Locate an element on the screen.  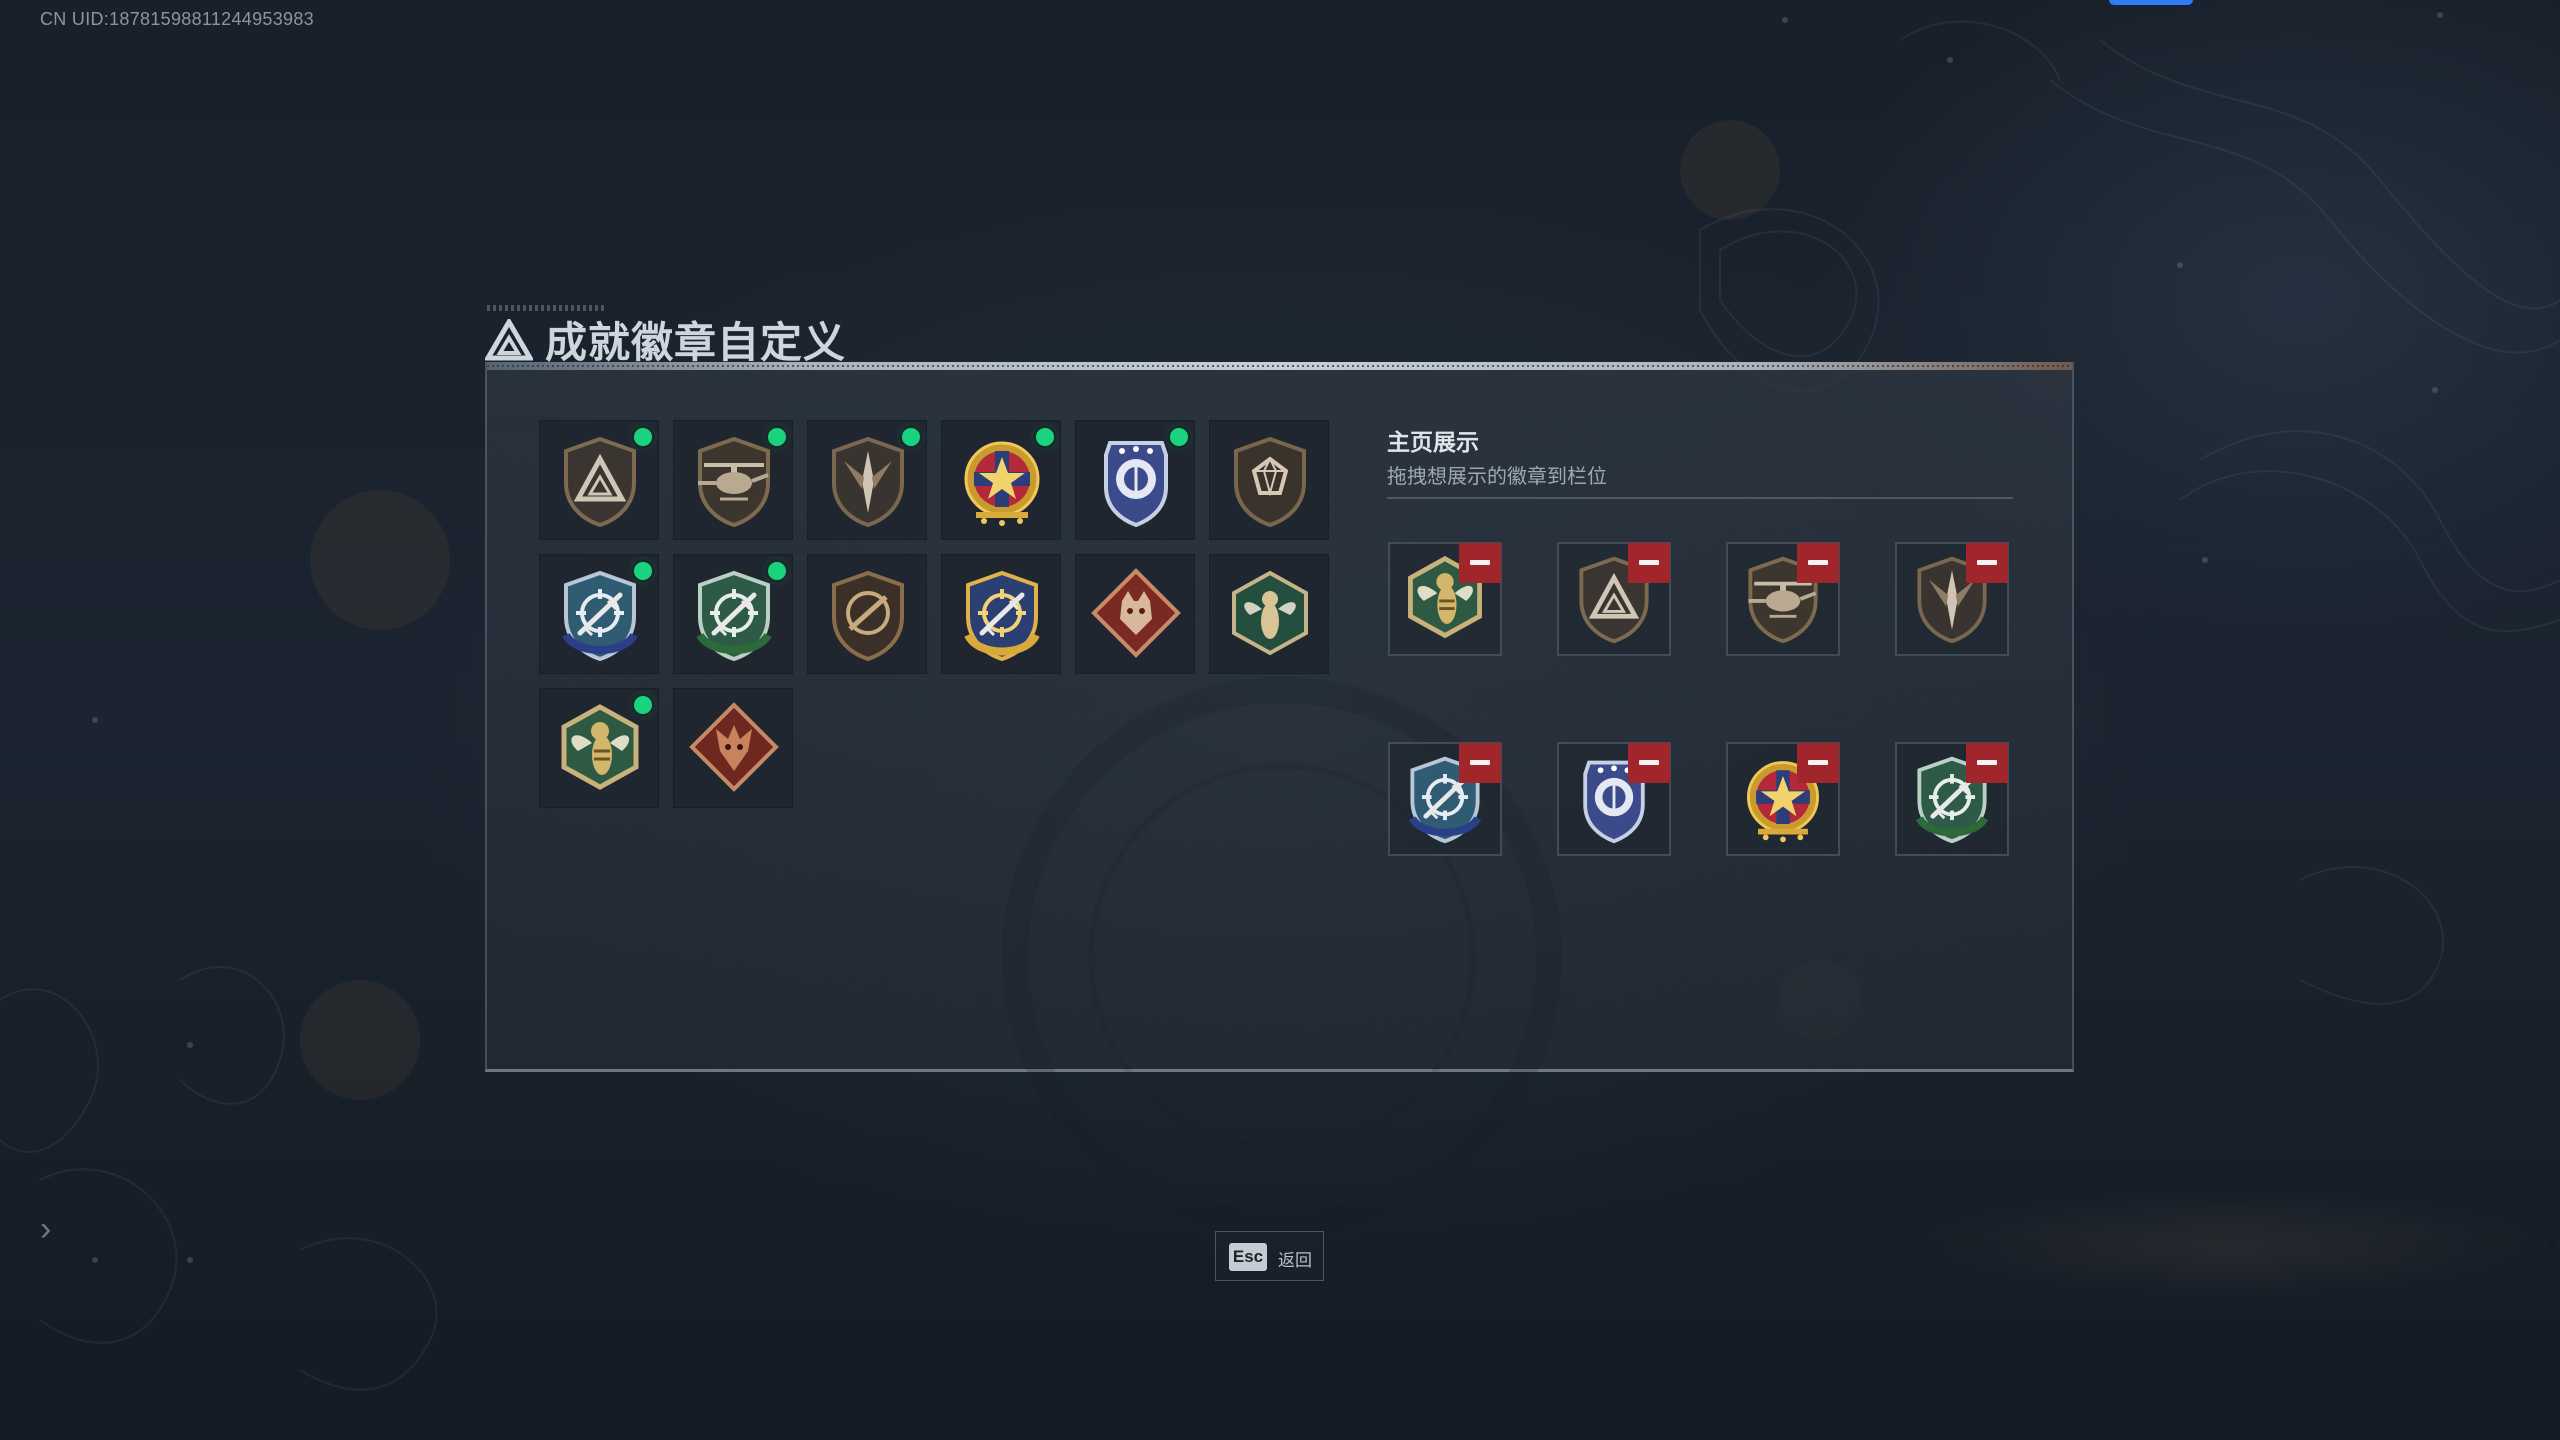
top-tab-indicator is located at coordinates (2151, 2).